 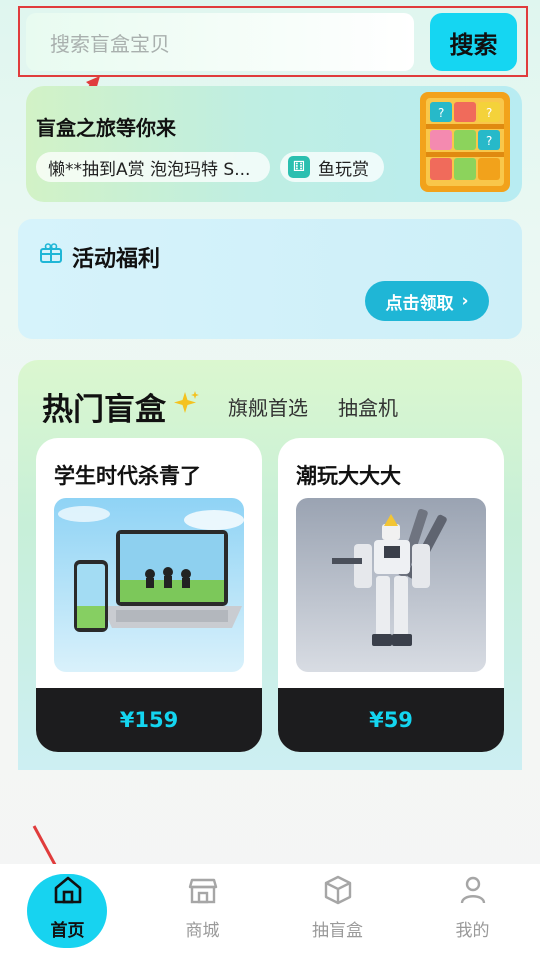 What do you see at coordinates (465, 142) in the screenshot?
I see `blind-box-shelf-icon: ? ? ?` at bounding box center [465, 142].